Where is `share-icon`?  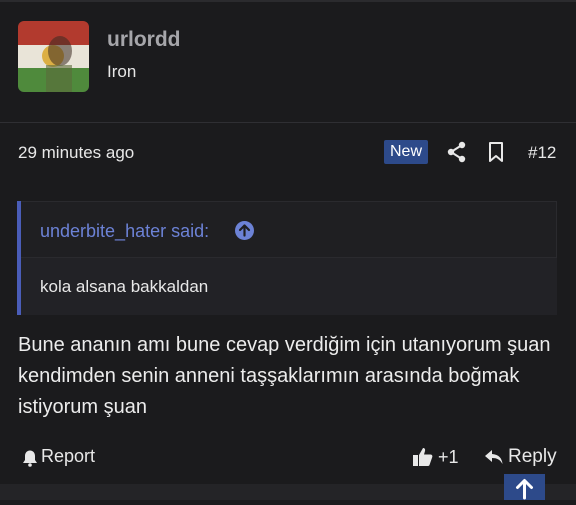
share-icon is located at coordinates (457, 152).